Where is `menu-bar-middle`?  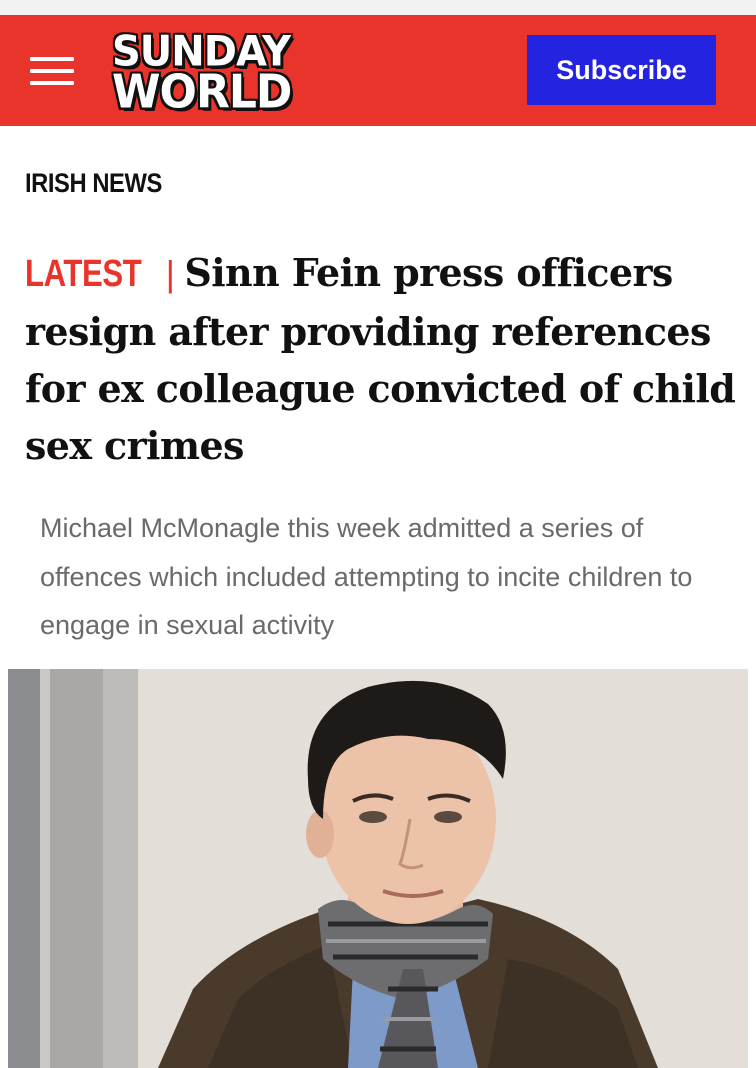 menu-bar-middle is located at coordinates (52, 71).